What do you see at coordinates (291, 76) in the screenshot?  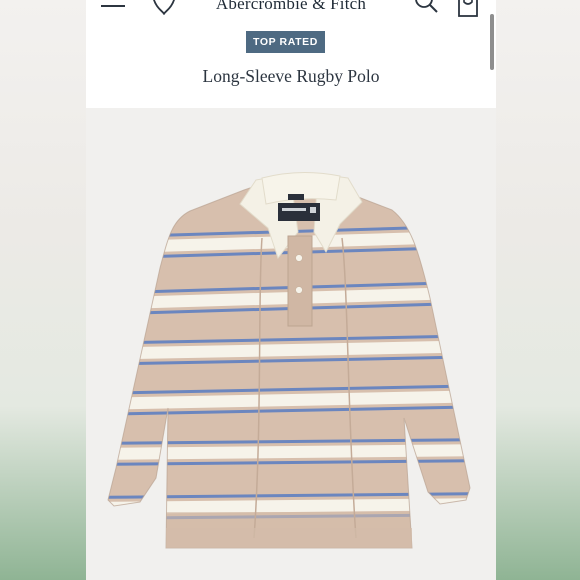 I see `product-title: Long-Sleeve Rugby Polo` at bounding box center [291, 76].